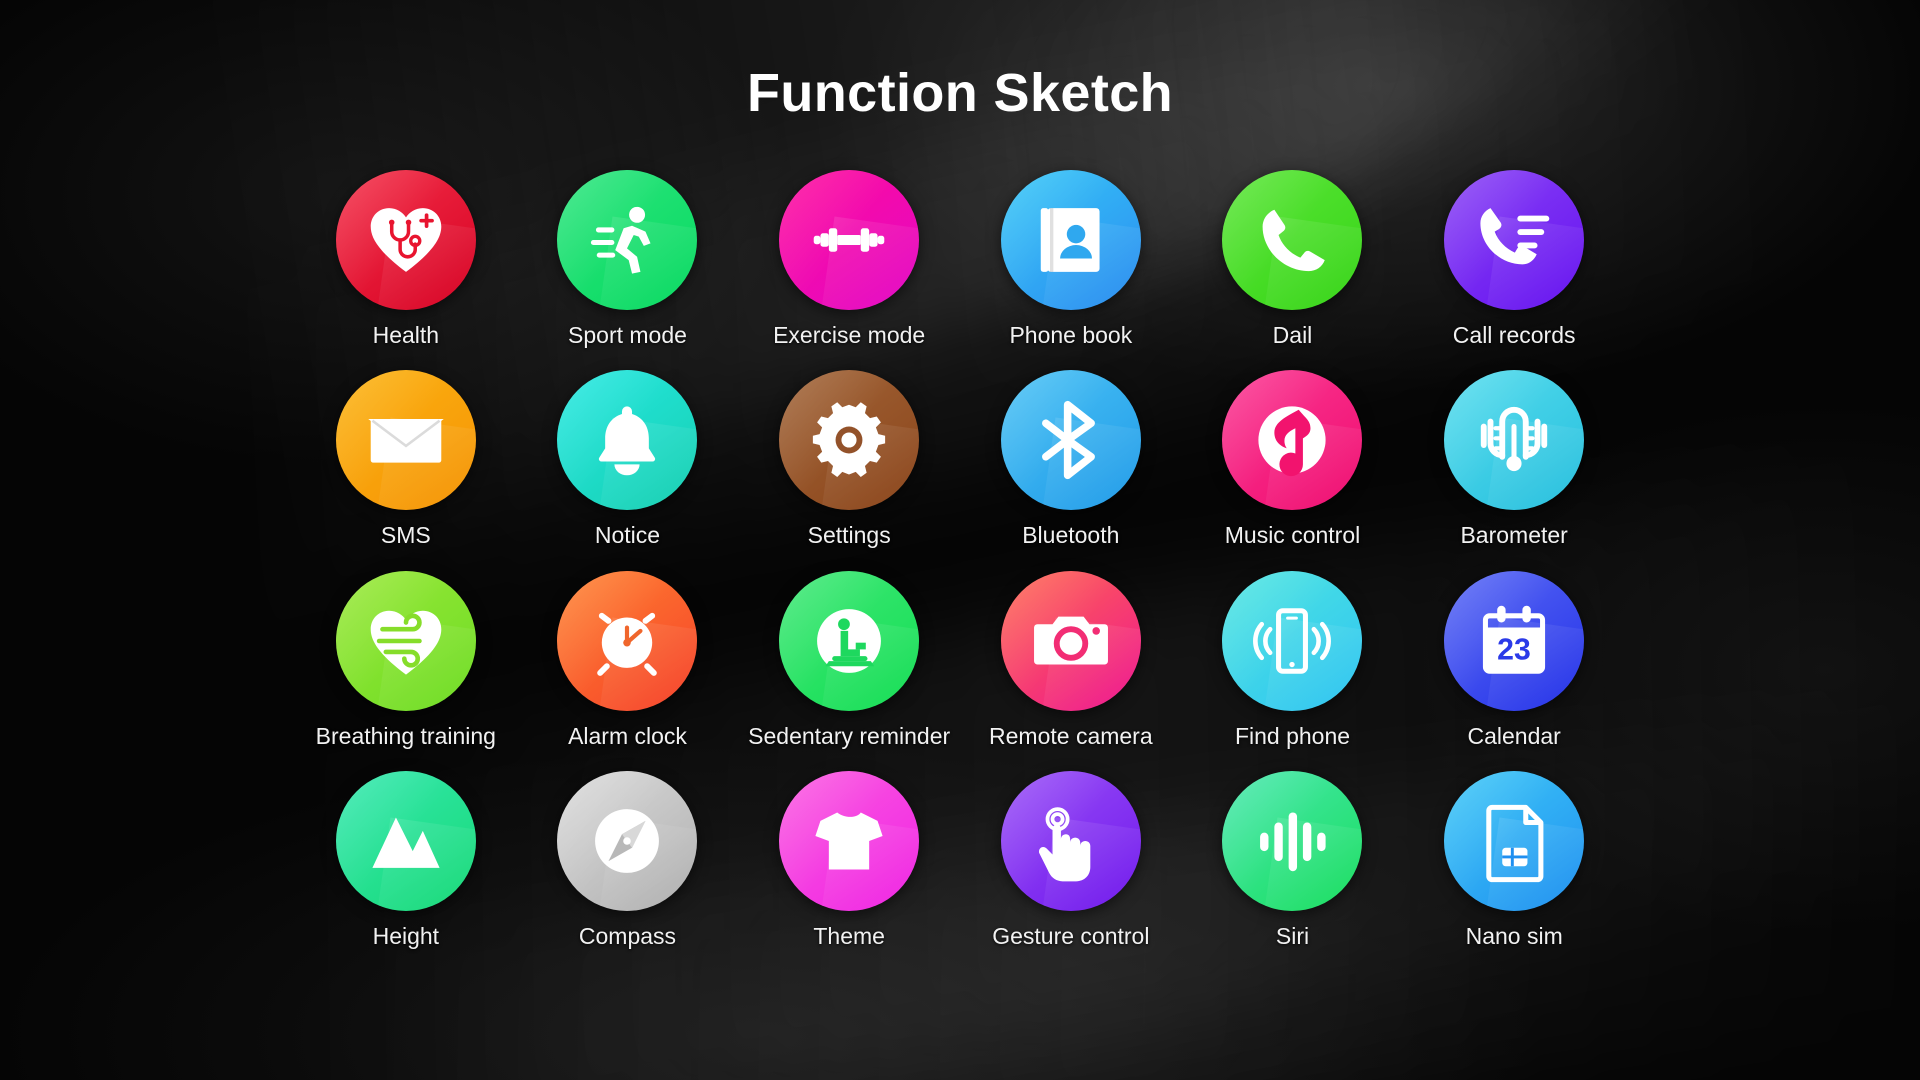 The width and height of the screenshot is (1920, 1080). I want to click on function-item: Sport mode, so click(628, 259).